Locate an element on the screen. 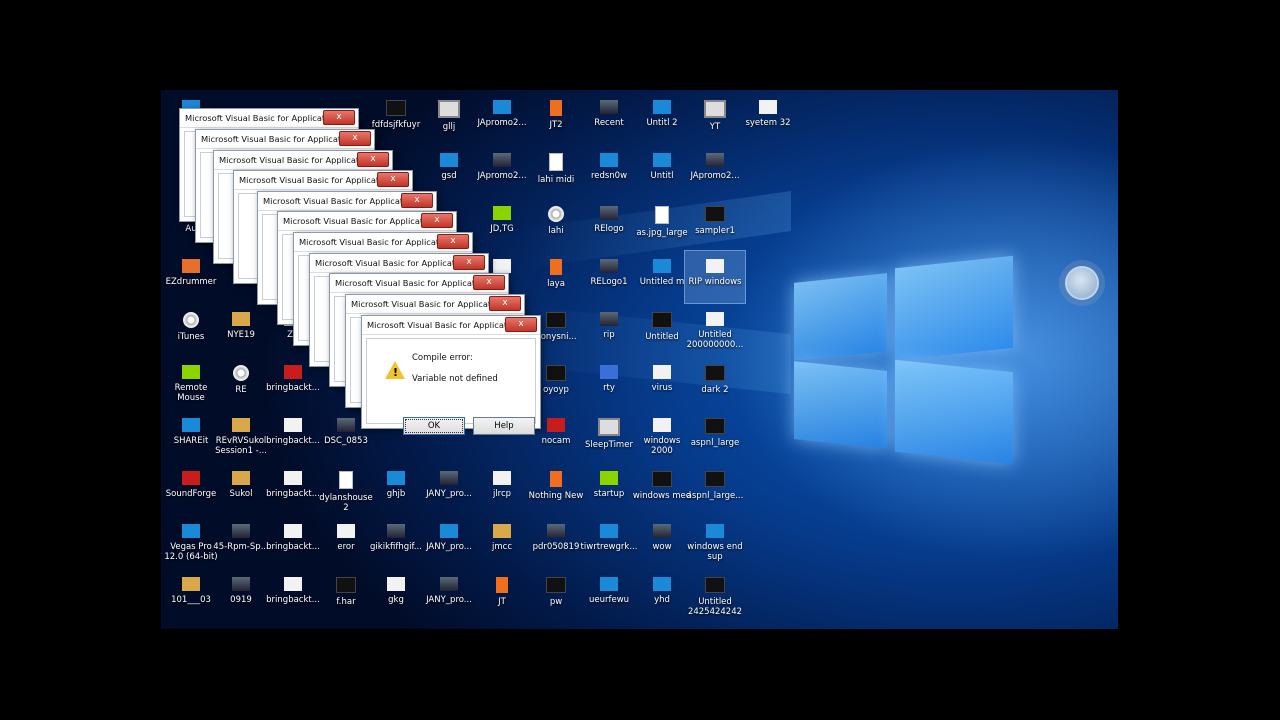  desktop-icon: jmcc is located at coordinates (502, 542).